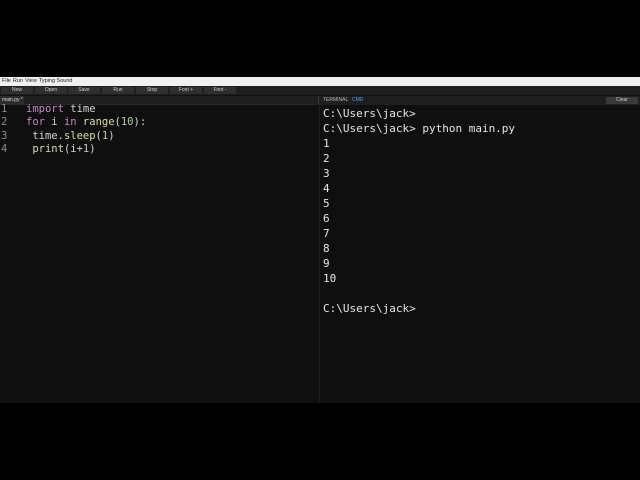 This screenshot has width=640, height=480. What do you see at coordinates (140, 122) in the screenshot?
I see `code-token: ):` at bounding box center [140, 122].